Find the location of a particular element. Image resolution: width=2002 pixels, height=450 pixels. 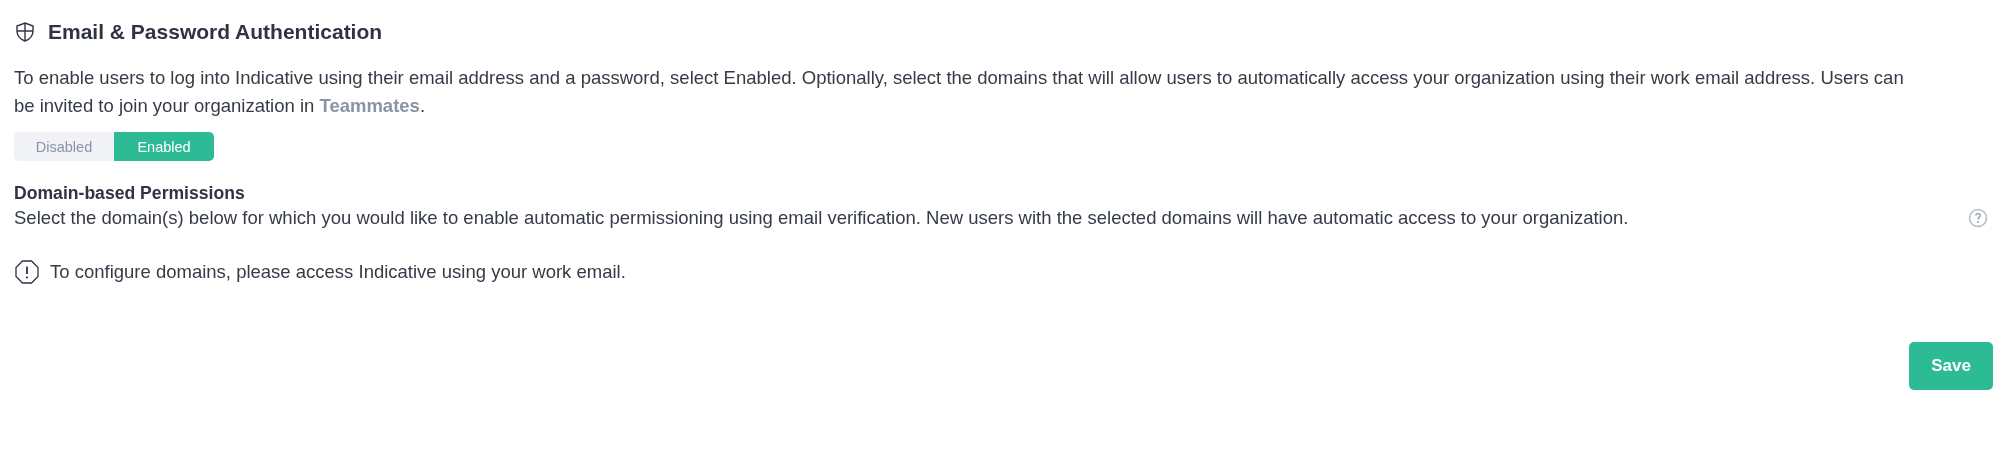

notice-text: To configure domains, please access Indicative using your work email. is located at coordinates (338, 272).